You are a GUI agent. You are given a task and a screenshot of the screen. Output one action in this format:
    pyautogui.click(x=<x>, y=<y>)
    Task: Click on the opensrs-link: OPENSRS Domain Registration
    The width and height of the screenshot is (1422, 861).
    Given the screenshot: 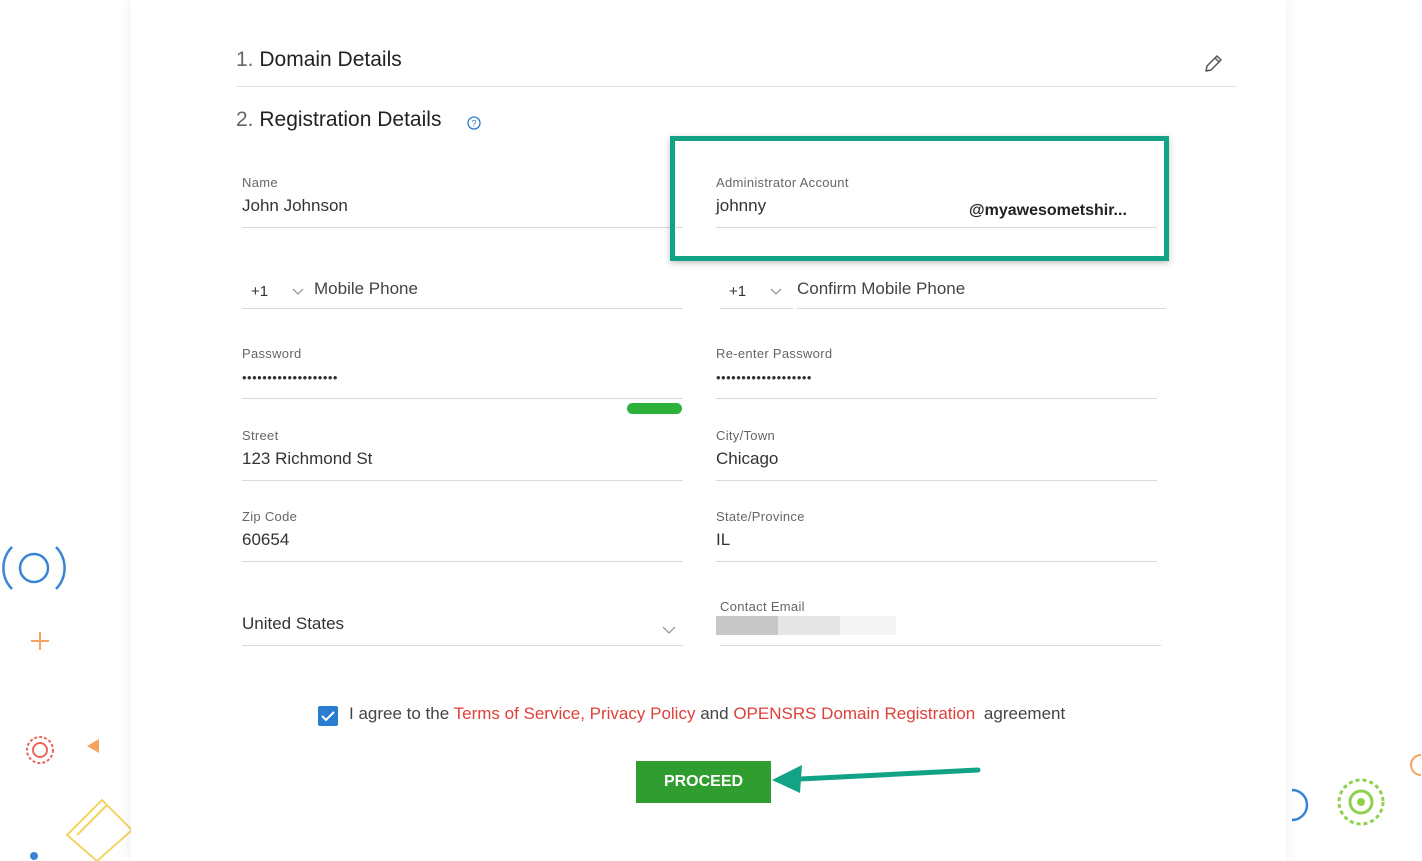 What is the action you would take?
    pyautogui.click(x=854, y=713)
    